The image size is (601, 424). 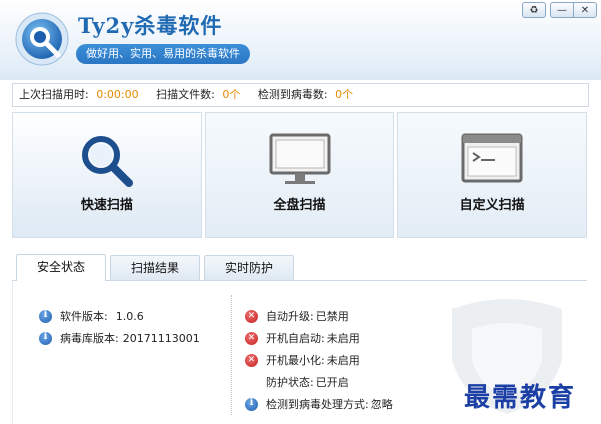 I want to click on tab-scan-results: 扫描结果, so click(x=155, y=267).